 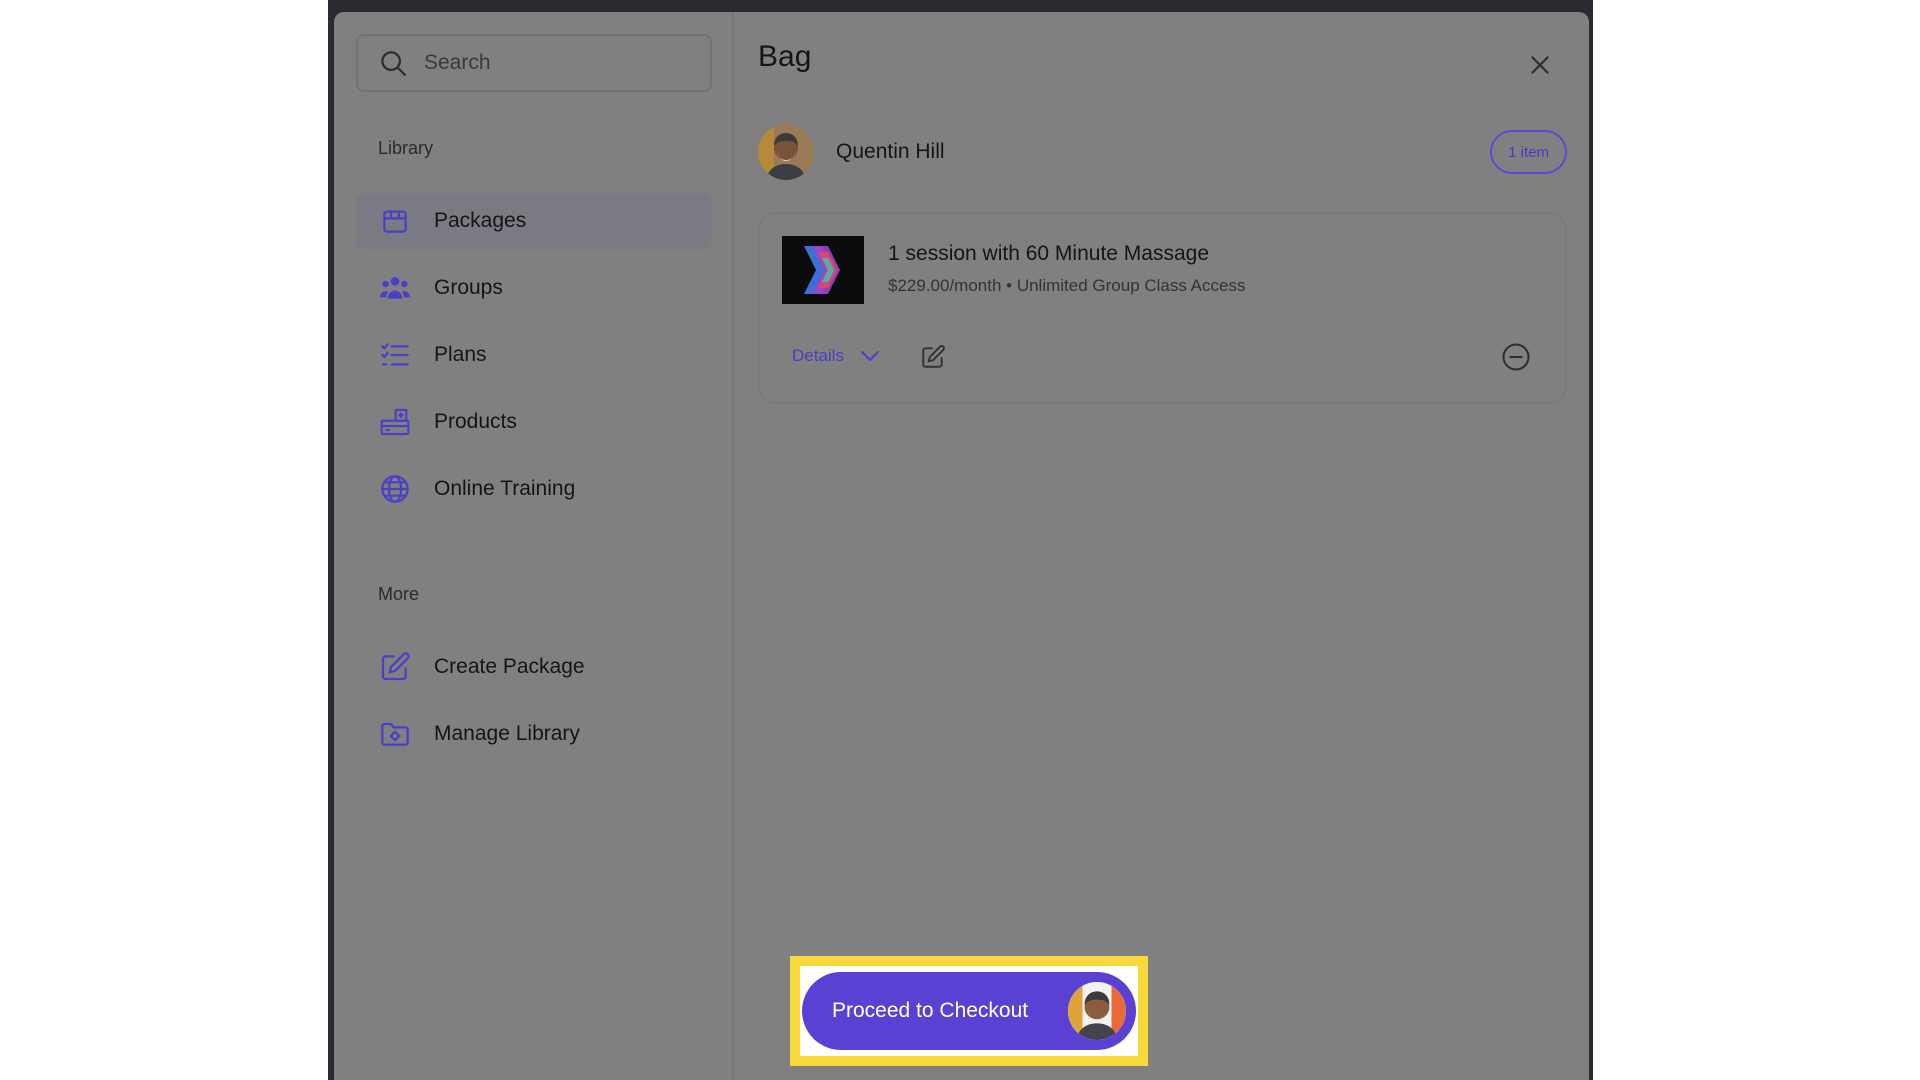 I want to click on sidebar-item-manage-library: Manage Library, so click(x=534, y=734).